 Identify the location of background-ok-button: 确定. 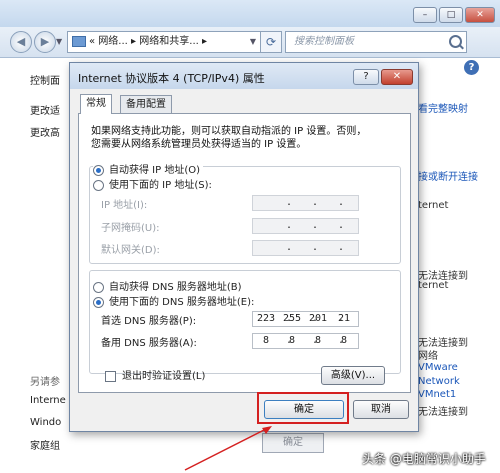
(293, 443).